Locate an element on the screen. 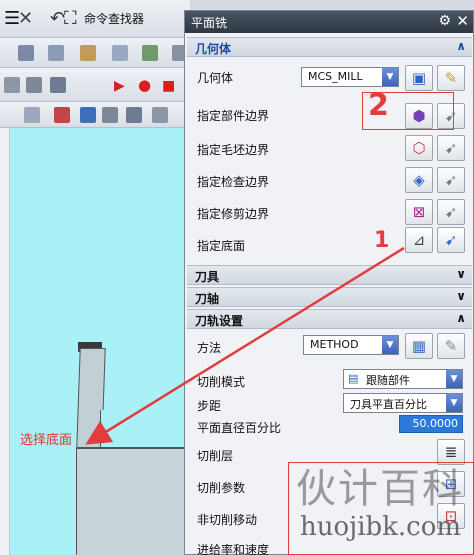  new-geometry-button: ▣ is located at coordinates (419, 78).